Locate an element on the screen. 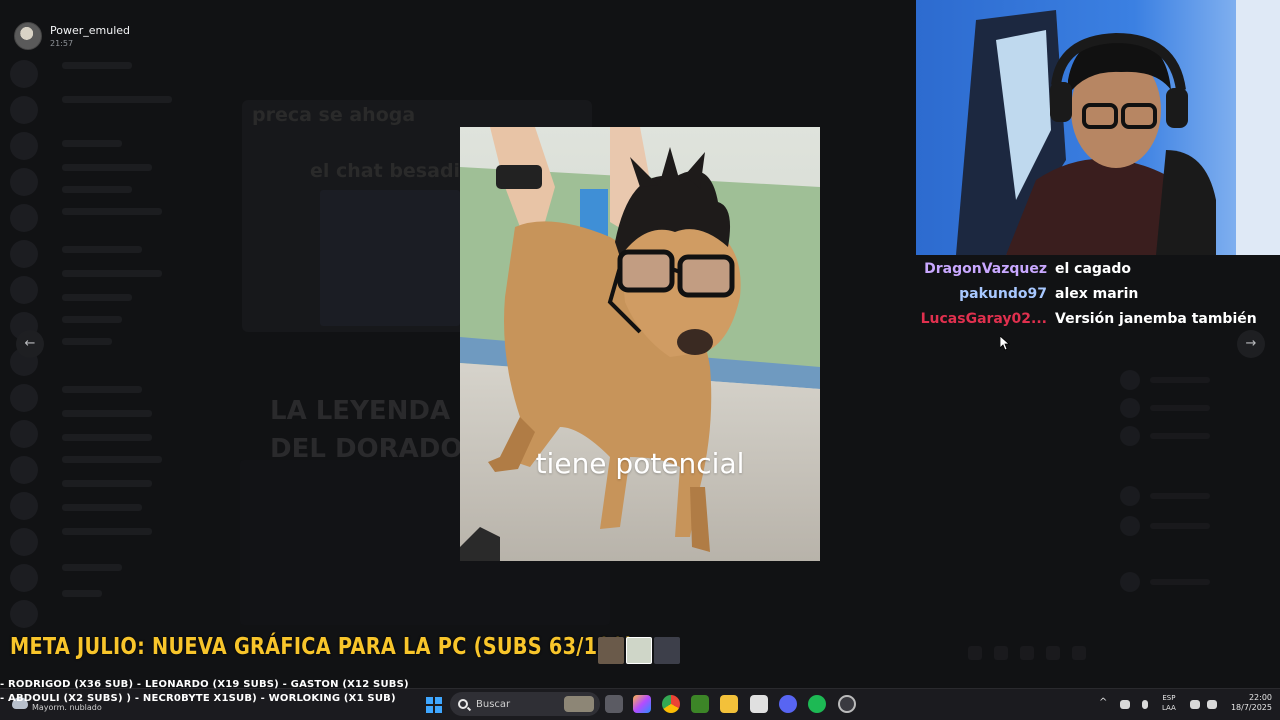 Image resolution: width=1280 pixels, height=720 pixels. taskbar-search: Buscar is located at coordinates (525, 704).